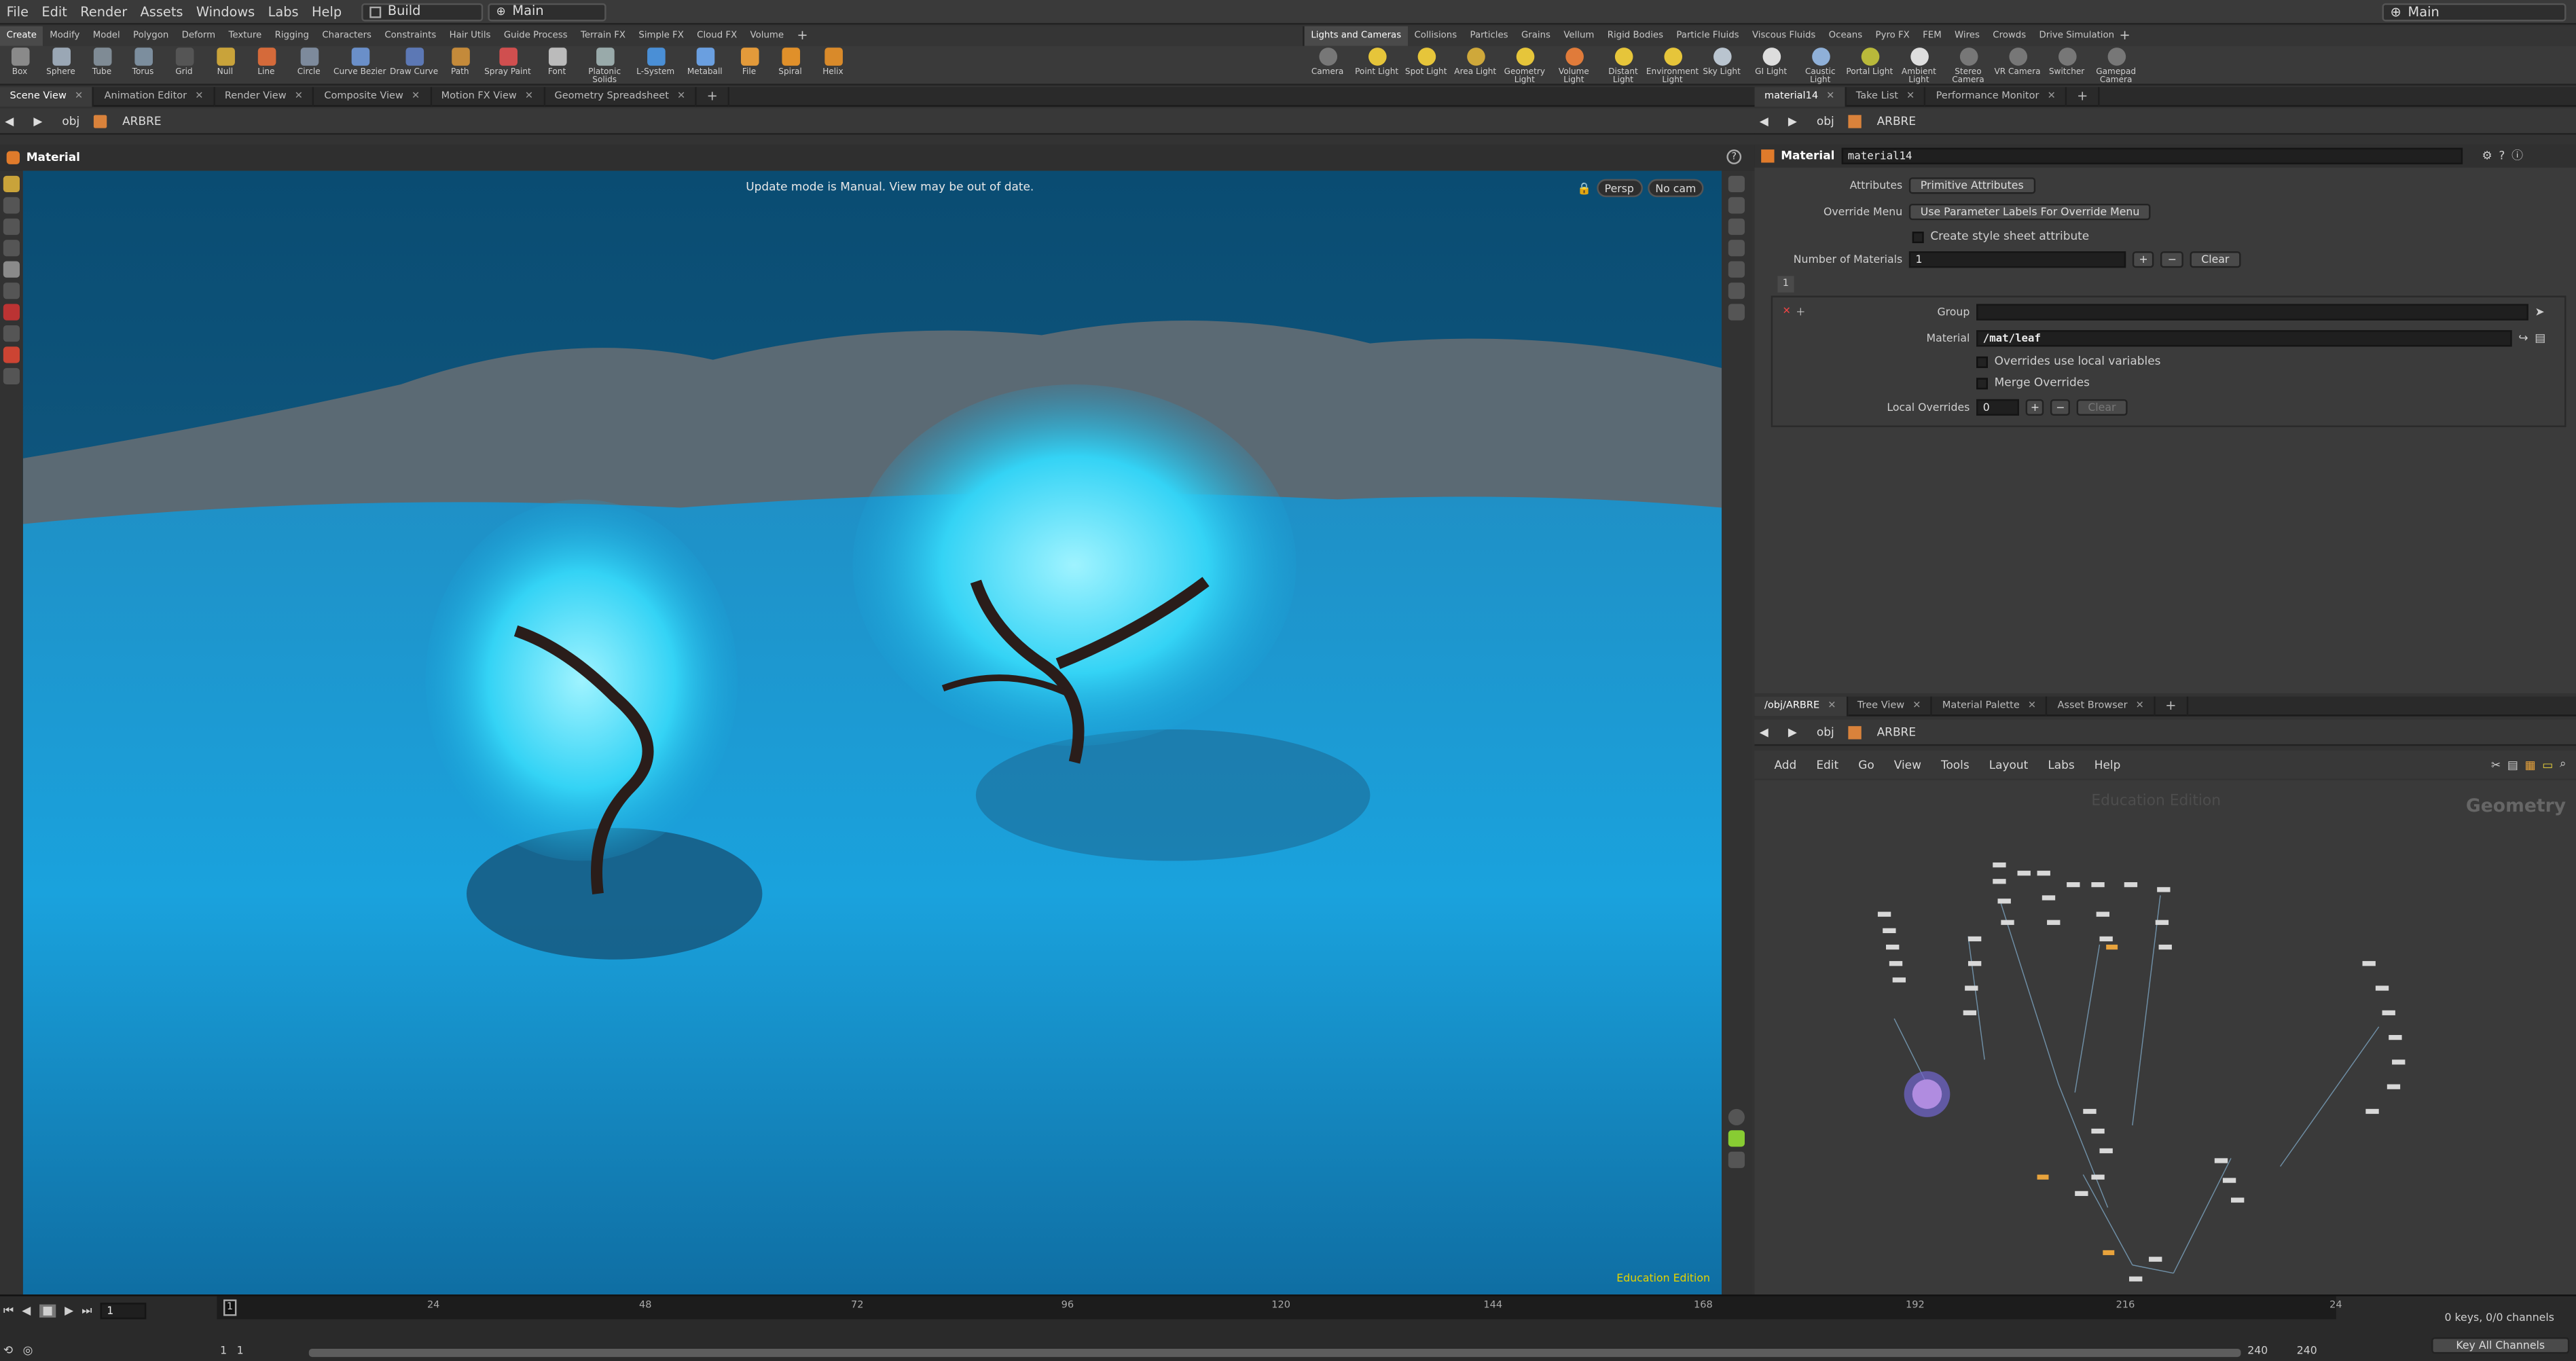 Image resolution: width=2576 pixels, height=1361 pixels. Describe the element at coordinates (1623, 66) in the screenshot. I see `tool-distant-light: Distant Light` at that location.